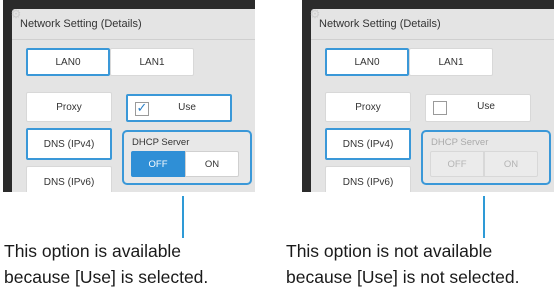 This screenshot has height=294, width=557. What do you see at coordinates (403, 277) in the screenshot?
I see `caption-right-line2: because [Use] is not selected.` at bounding box center [403, 277].